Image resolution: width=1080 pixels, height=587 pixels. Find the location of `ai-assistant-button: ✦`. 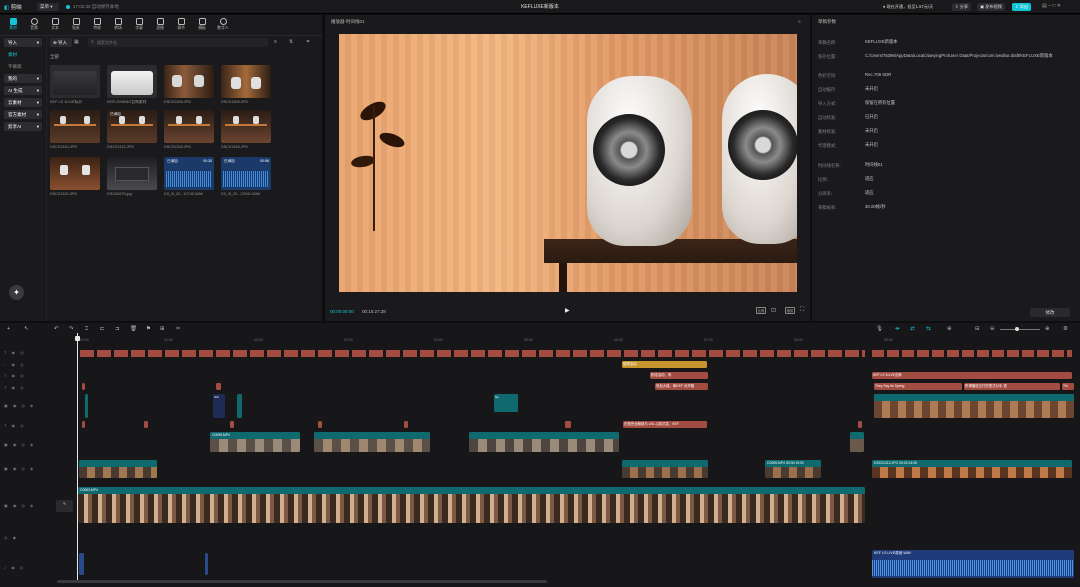

ai-assistant-button: ✦ is located at coordinates (16, 292).